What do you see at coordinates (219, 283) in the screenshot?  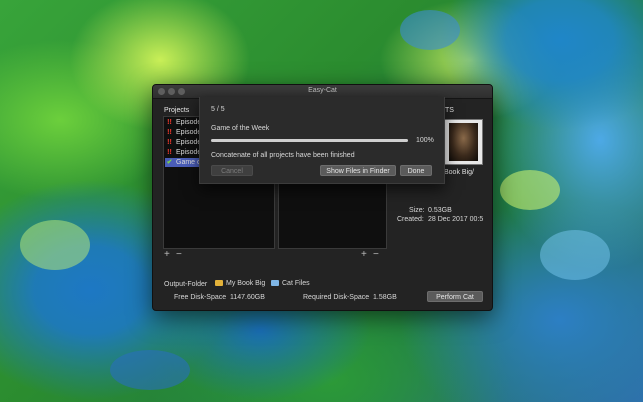 I see `drive-icon` at bounding box center [219, 283].